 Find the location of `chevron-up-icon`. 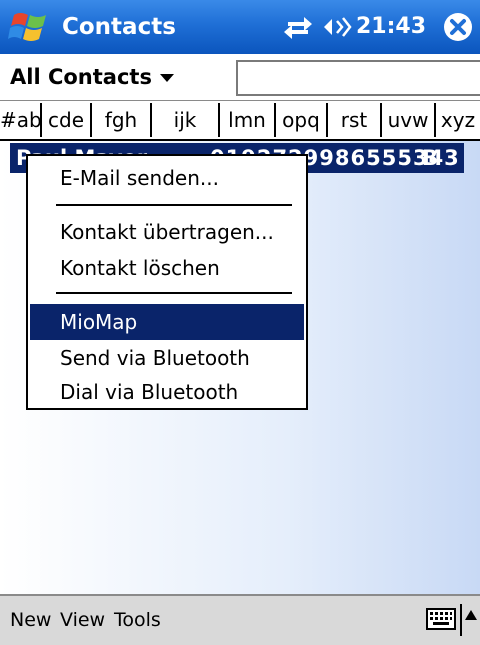

chevron-up-icon is located at coordinates (471, 615).